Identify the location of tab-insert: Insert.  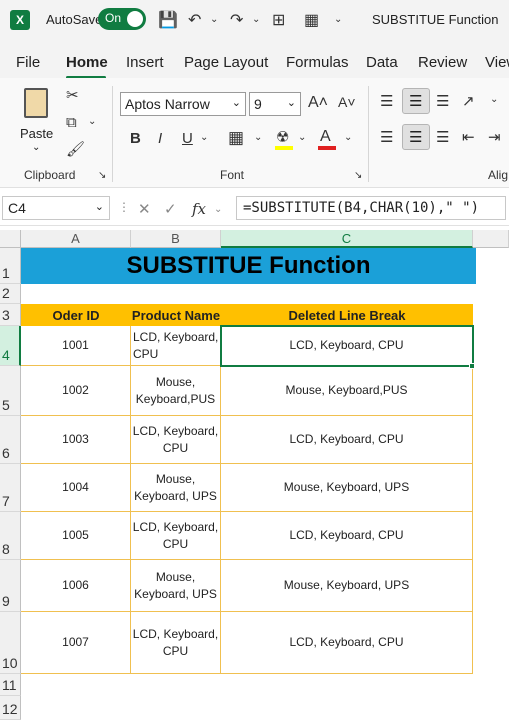
(145, 62).